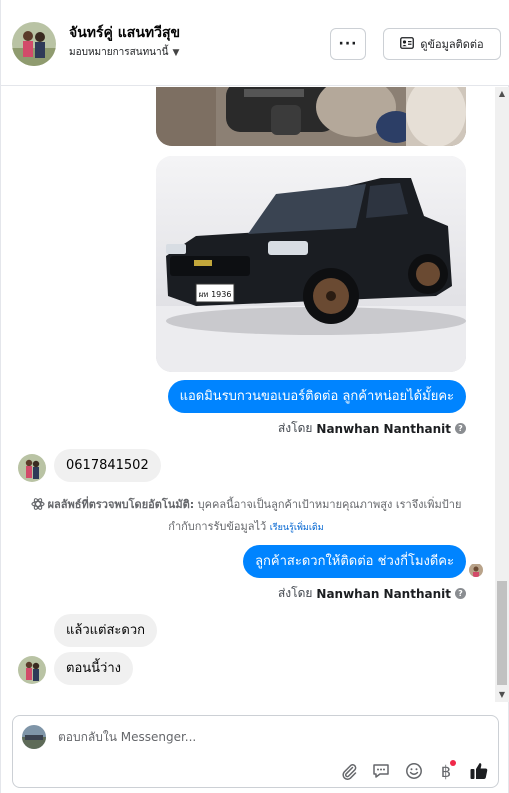 This screenshot has width=509, height=793. I want to click on incoming-message: 0617841502, so click(107, 465).